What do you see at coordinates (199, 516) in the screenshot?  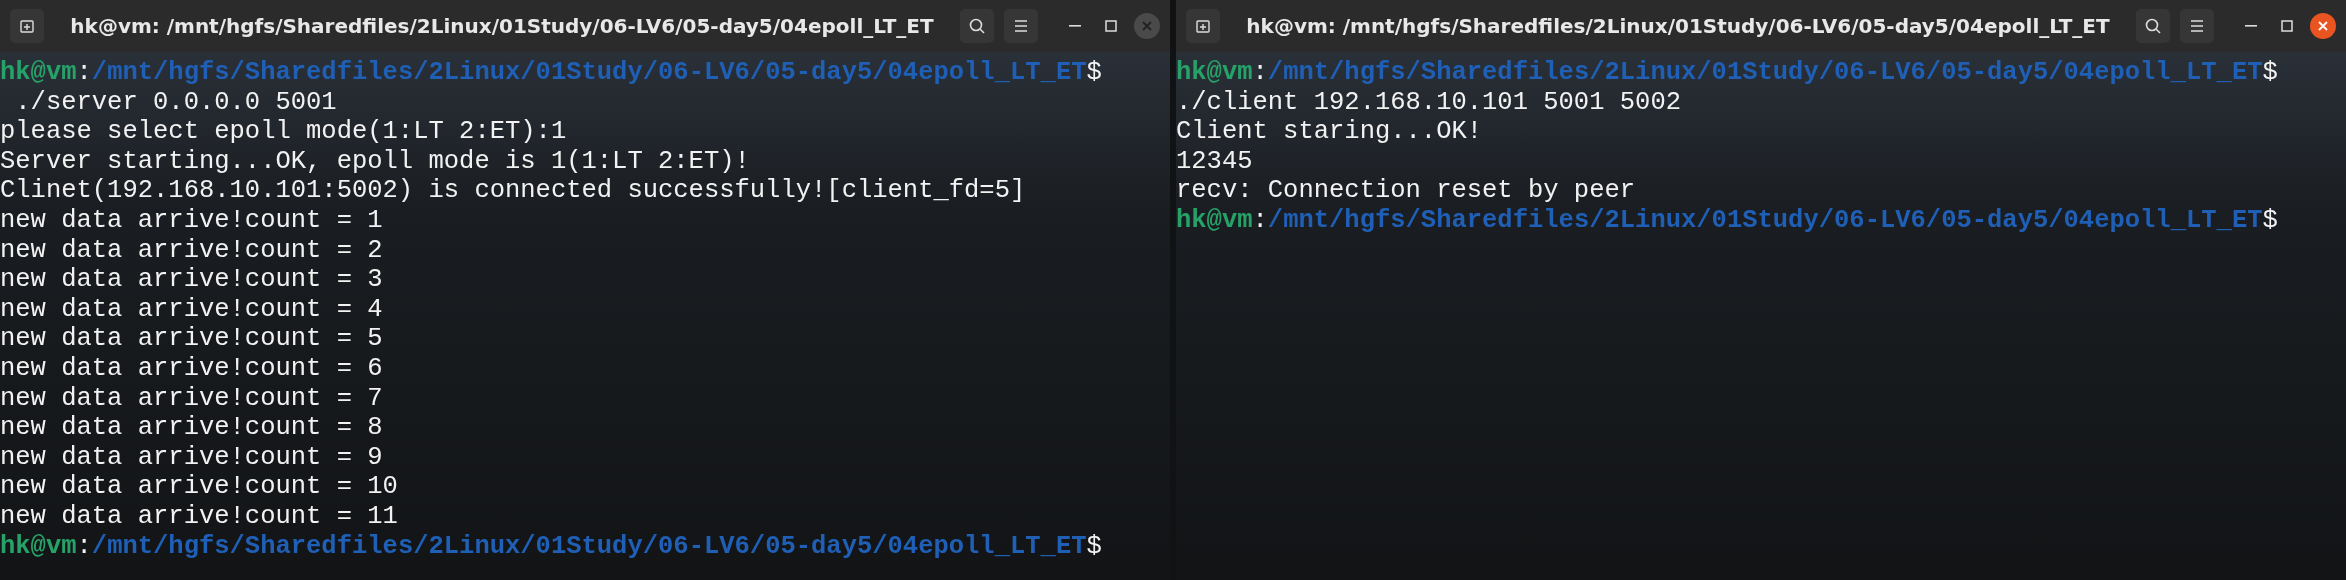 I see `terminal-output-line: new data arrive!count = 11` at bounding box center [199, 516].